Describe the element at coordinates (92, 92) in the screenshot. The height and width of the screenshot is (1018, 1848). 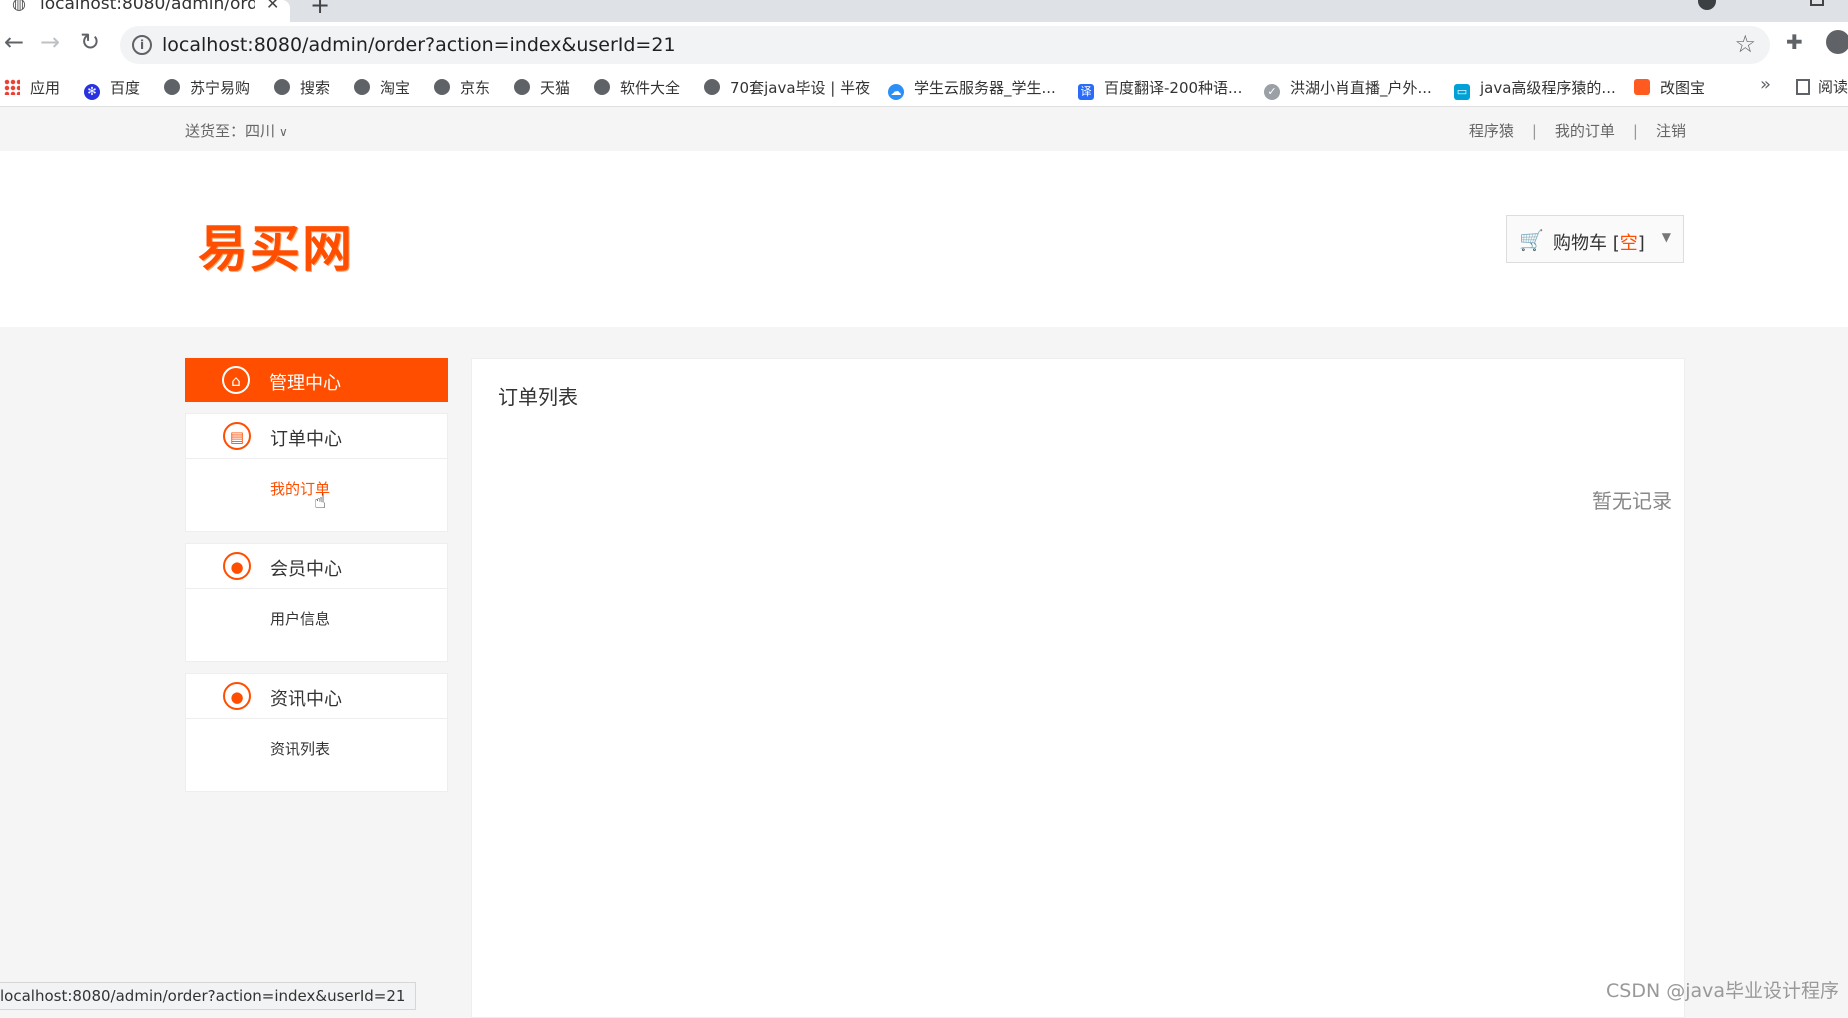
I see `baidu-icon: ✻` at that location.